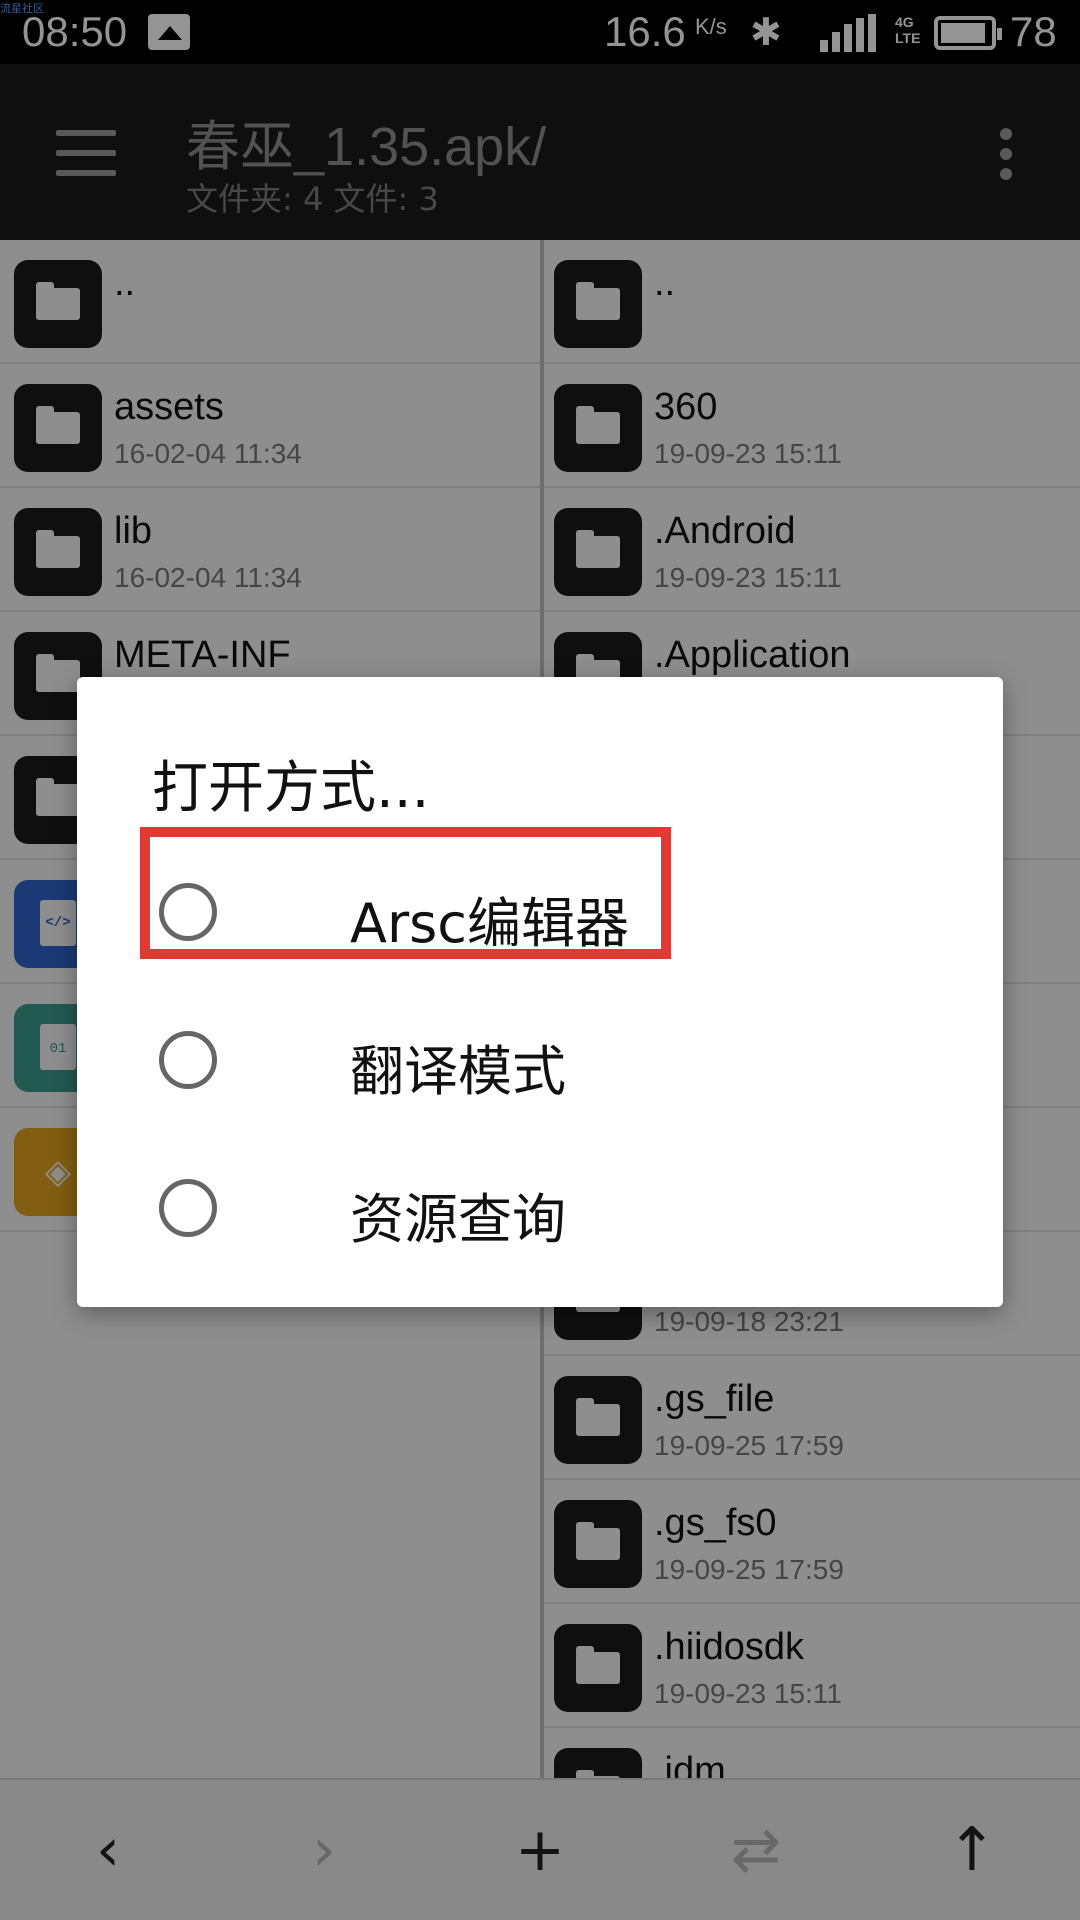 The width and height of the screenshot is (1080, 1920). Describe the element at coordinates (458, 1071) in the screenshot. I see `option-label: 翻译模式` at that location.